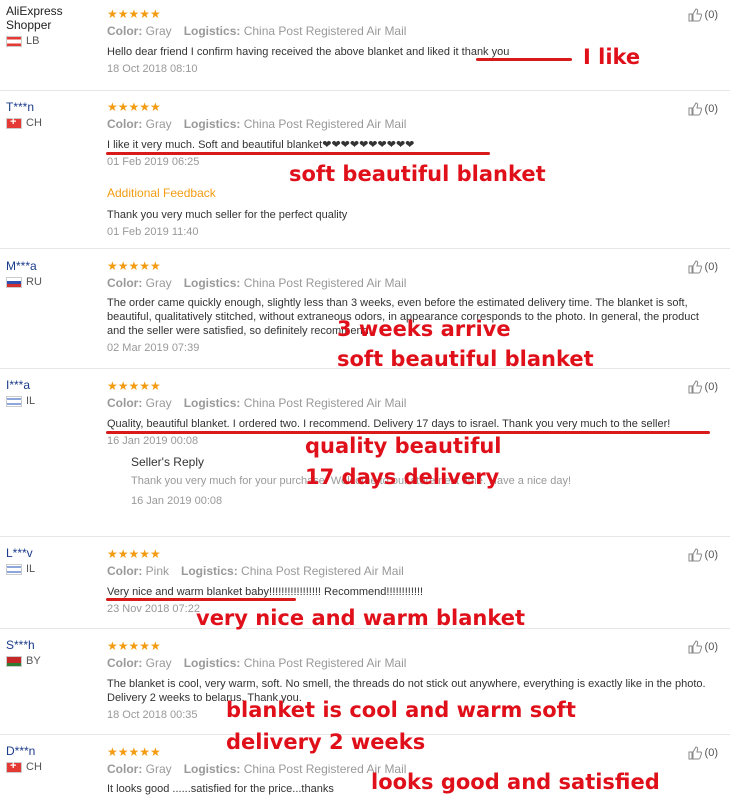  I want to click on reviewer-info: D***n CH, so click(51, 758).